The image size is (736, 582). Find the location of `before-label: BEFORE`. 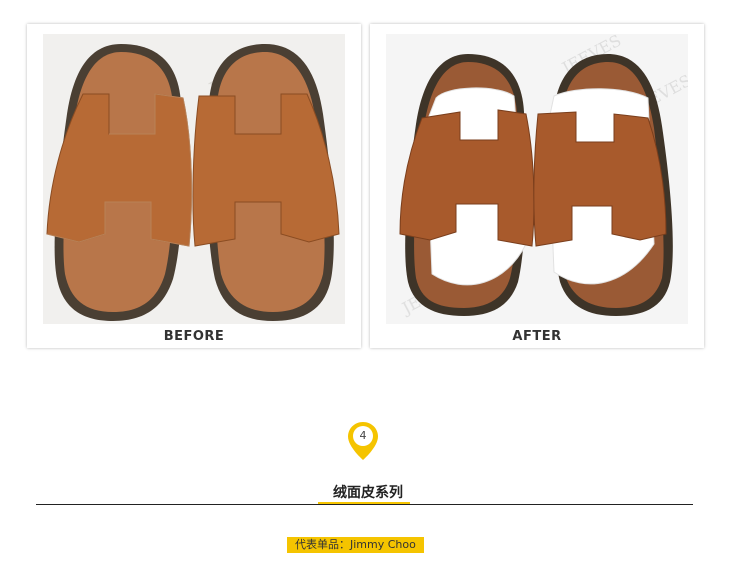

before-label: BEFORE is located at coordinates (194, 336).